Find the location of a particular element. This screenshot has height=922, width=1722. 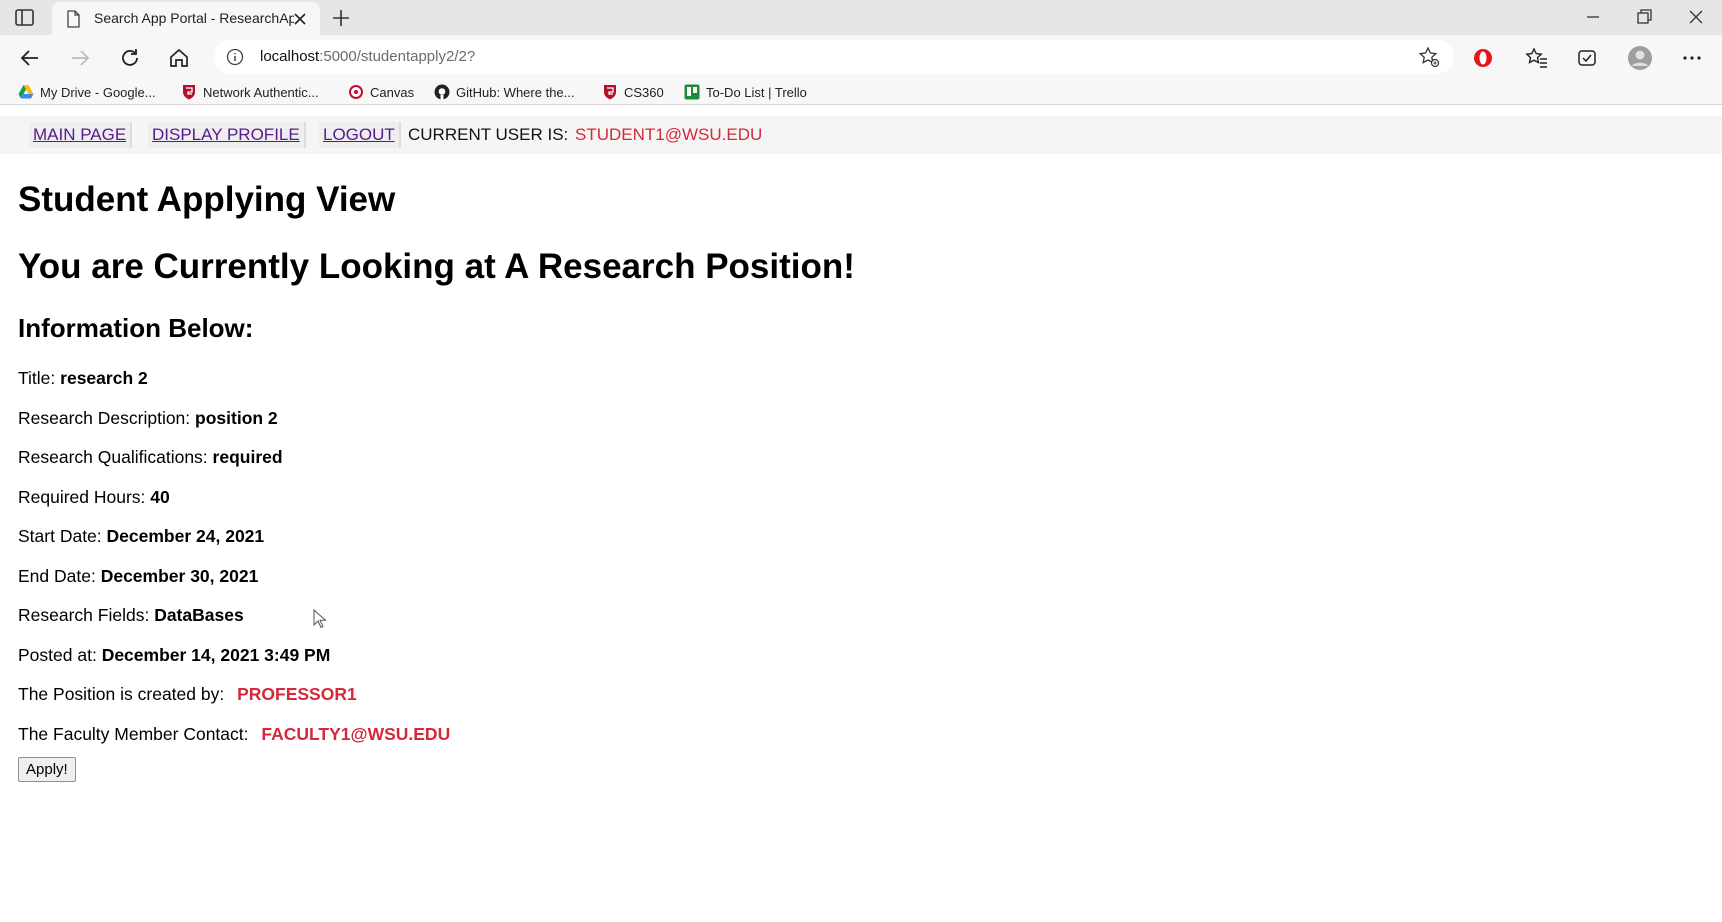

close-window-icon is located at coordinates (1696, 17).